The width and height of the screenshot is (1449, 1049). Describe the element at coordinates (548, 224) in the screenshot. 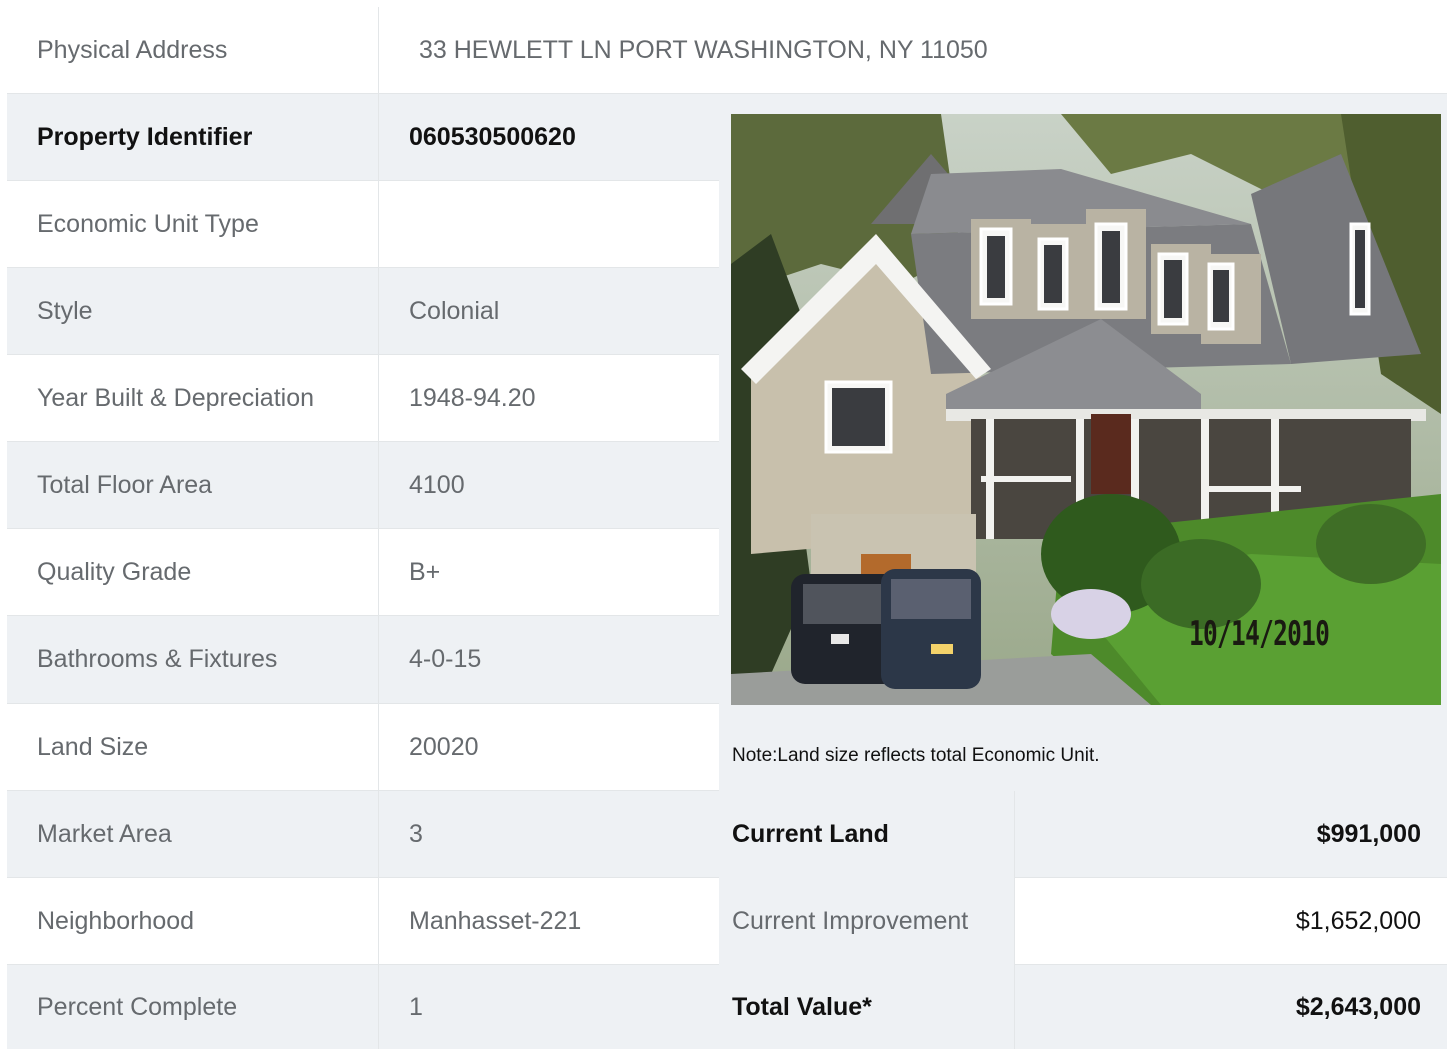

I see `economic-unit-type-value` at that location.